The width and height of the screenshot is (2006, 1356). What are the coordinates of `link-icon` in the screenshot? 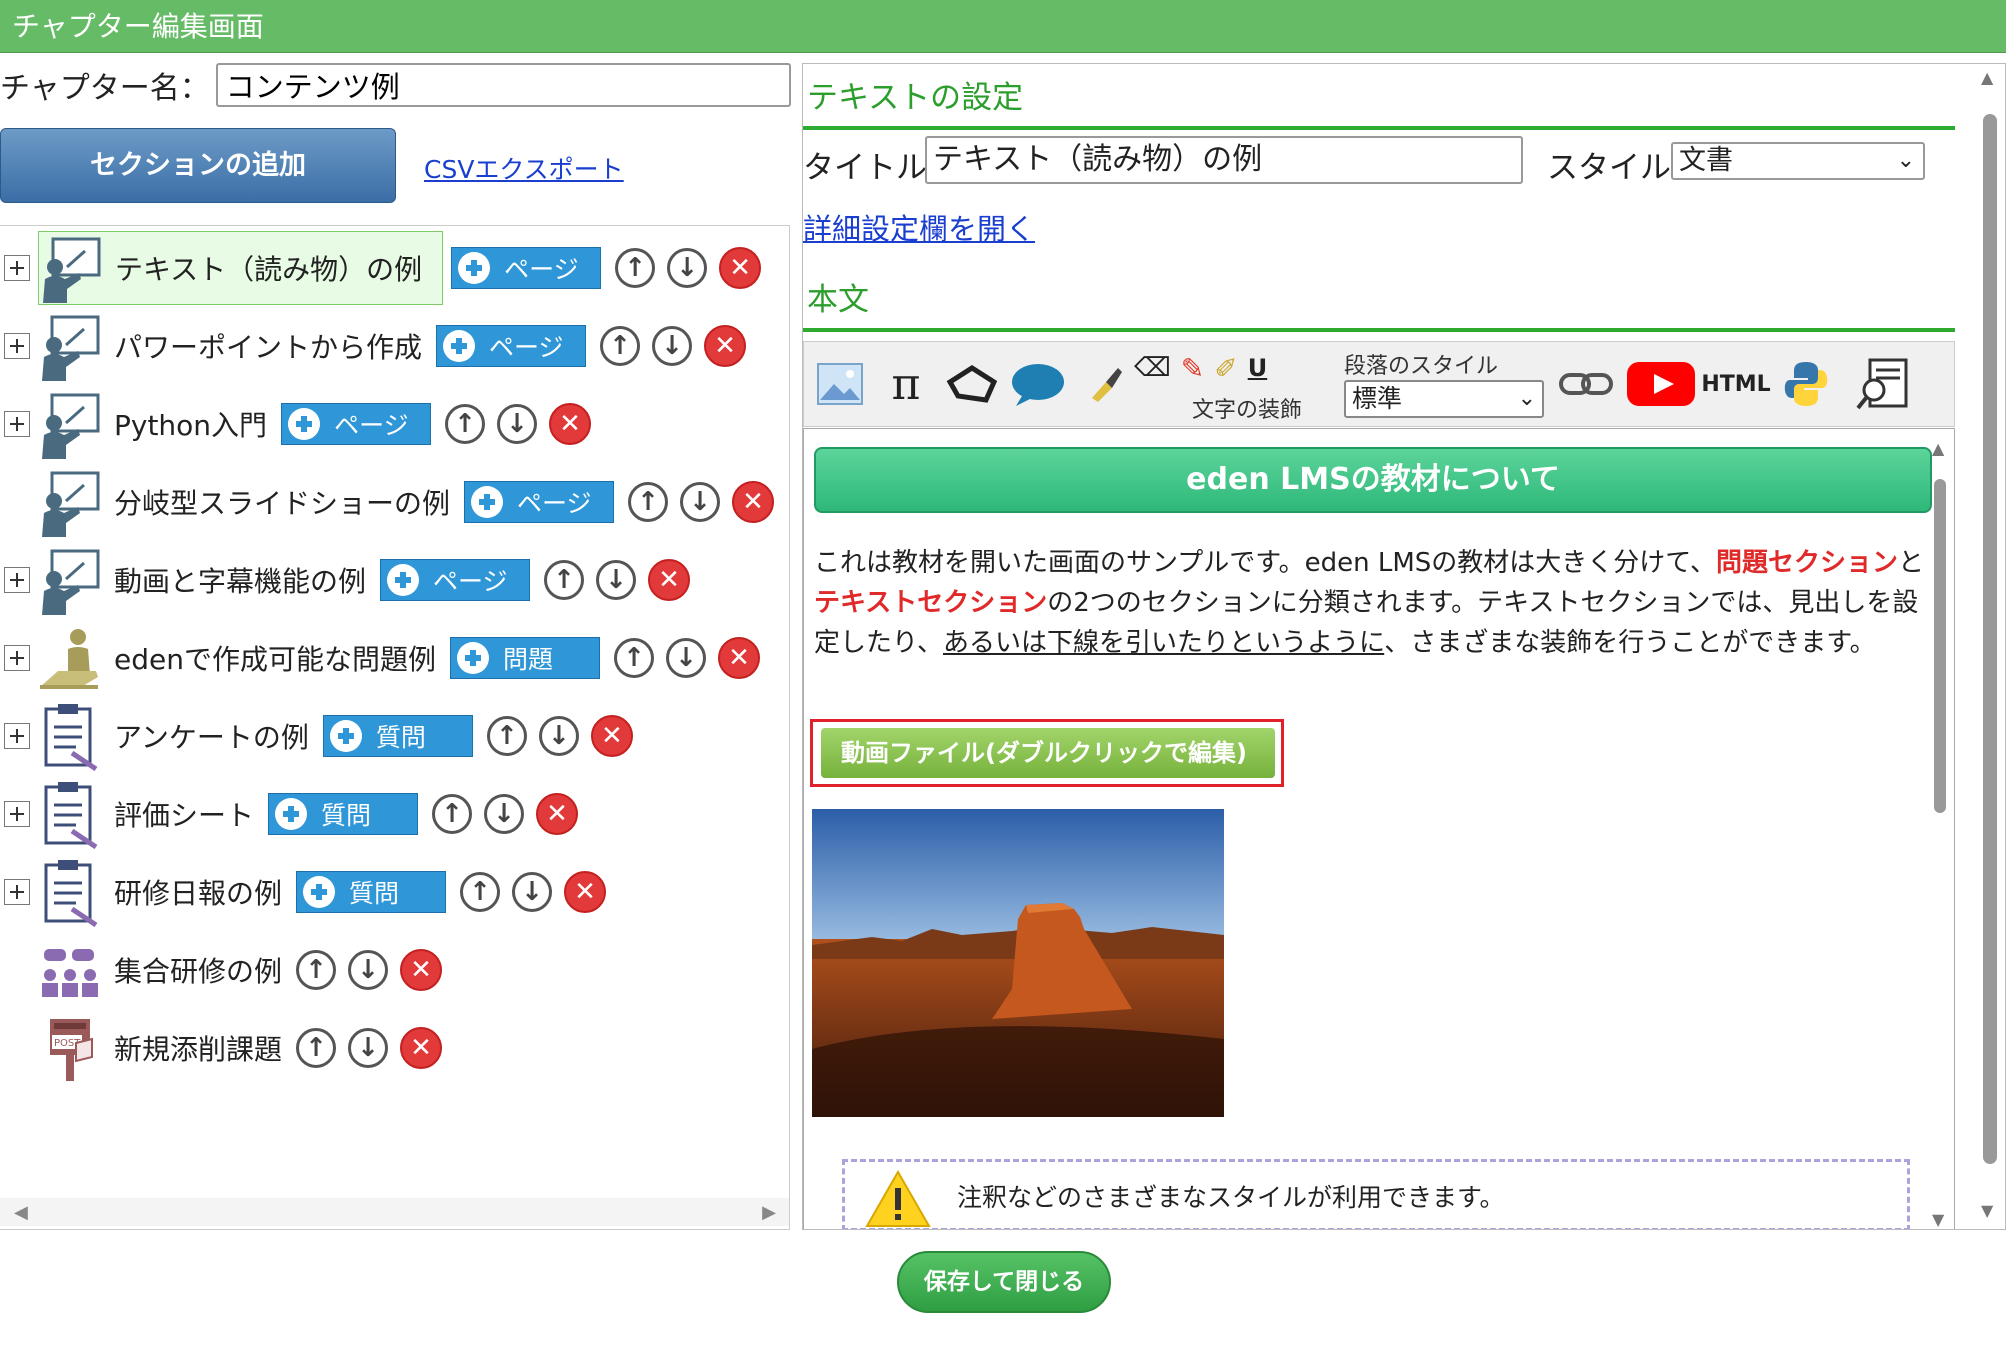 It's located at (1586, 384).